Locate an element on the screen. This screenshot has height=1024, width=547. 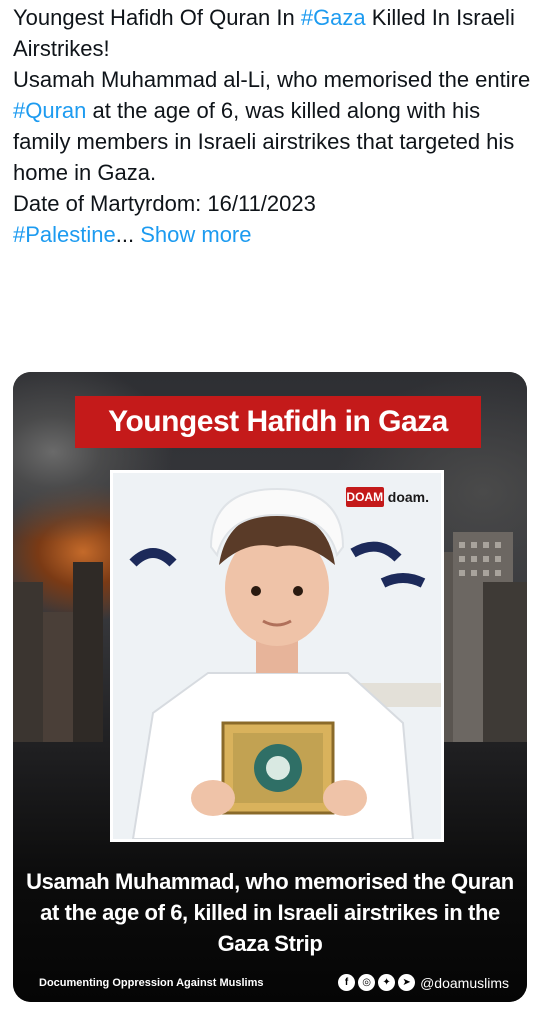
show-more-link: Show more is located at coordinates (195, 234).